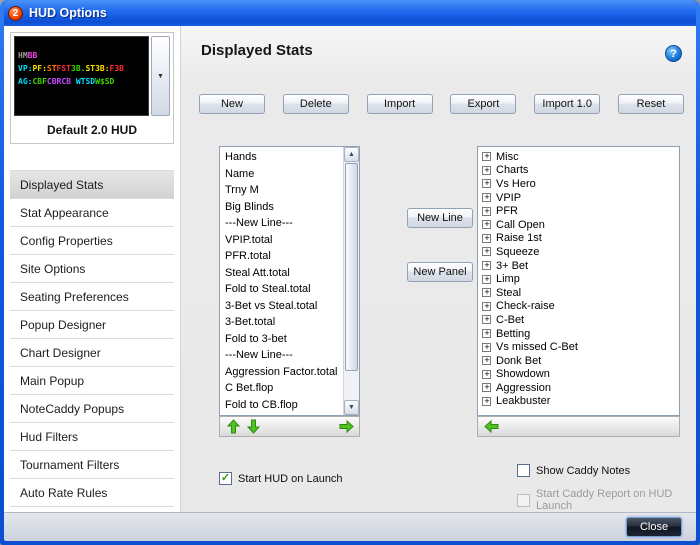  Describe the element at coordinates (580, 347) in the screenshot. I see `stat-category-item: Vs missed C-Bet` at that location.